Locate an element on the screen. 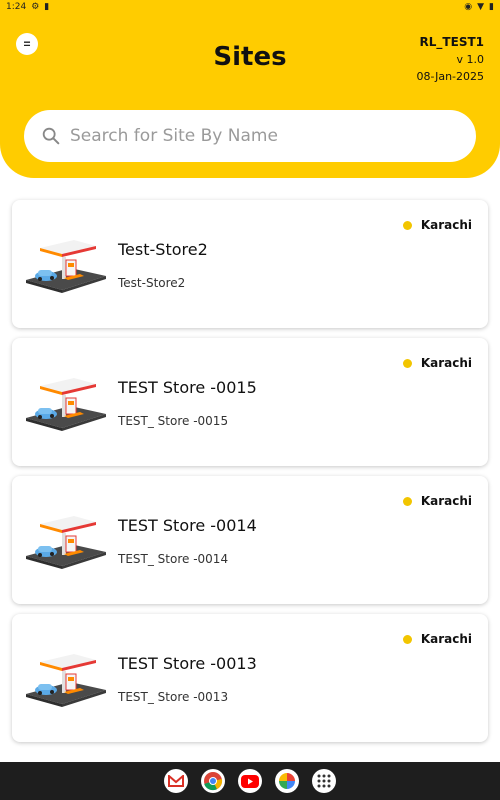 The height and width of the screenshot is (800, 500). app-dock is located at coordinates (250, 781).